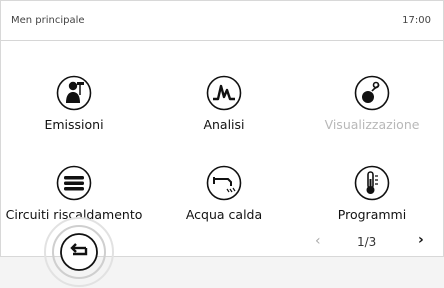 The image size is (444, 288). I want to click on top-bar: Men principale 17:00, so click(222, 21).